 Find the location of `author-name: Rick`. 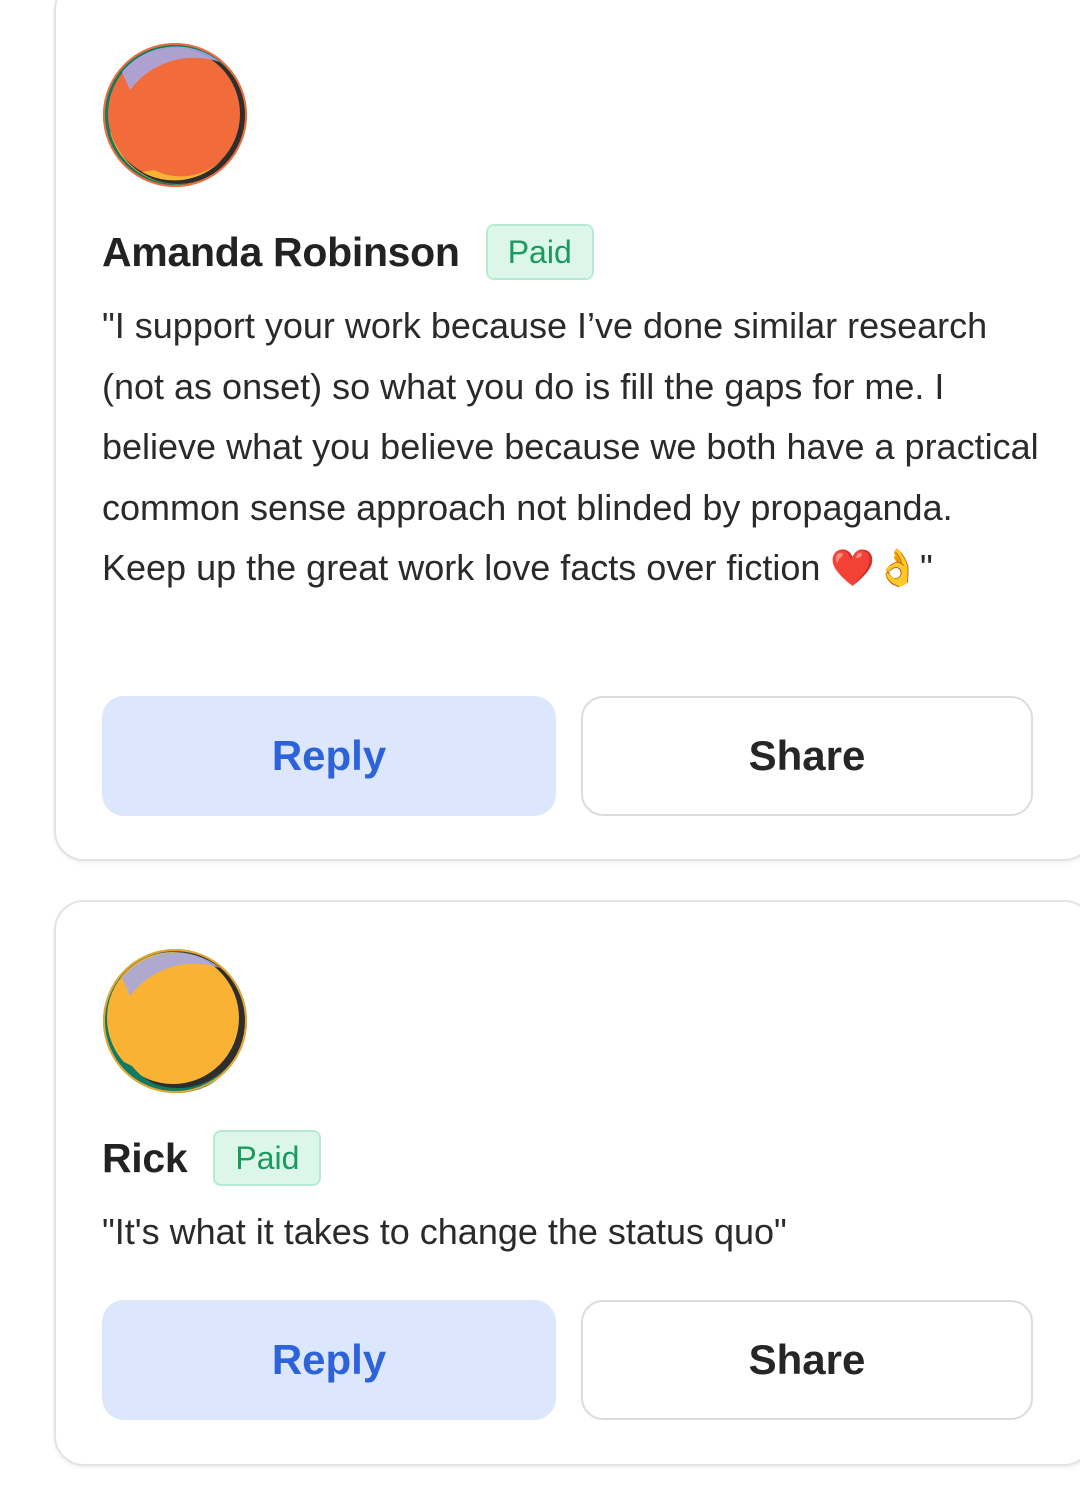

author-name: Rick is located at coordinates (145, 1158).